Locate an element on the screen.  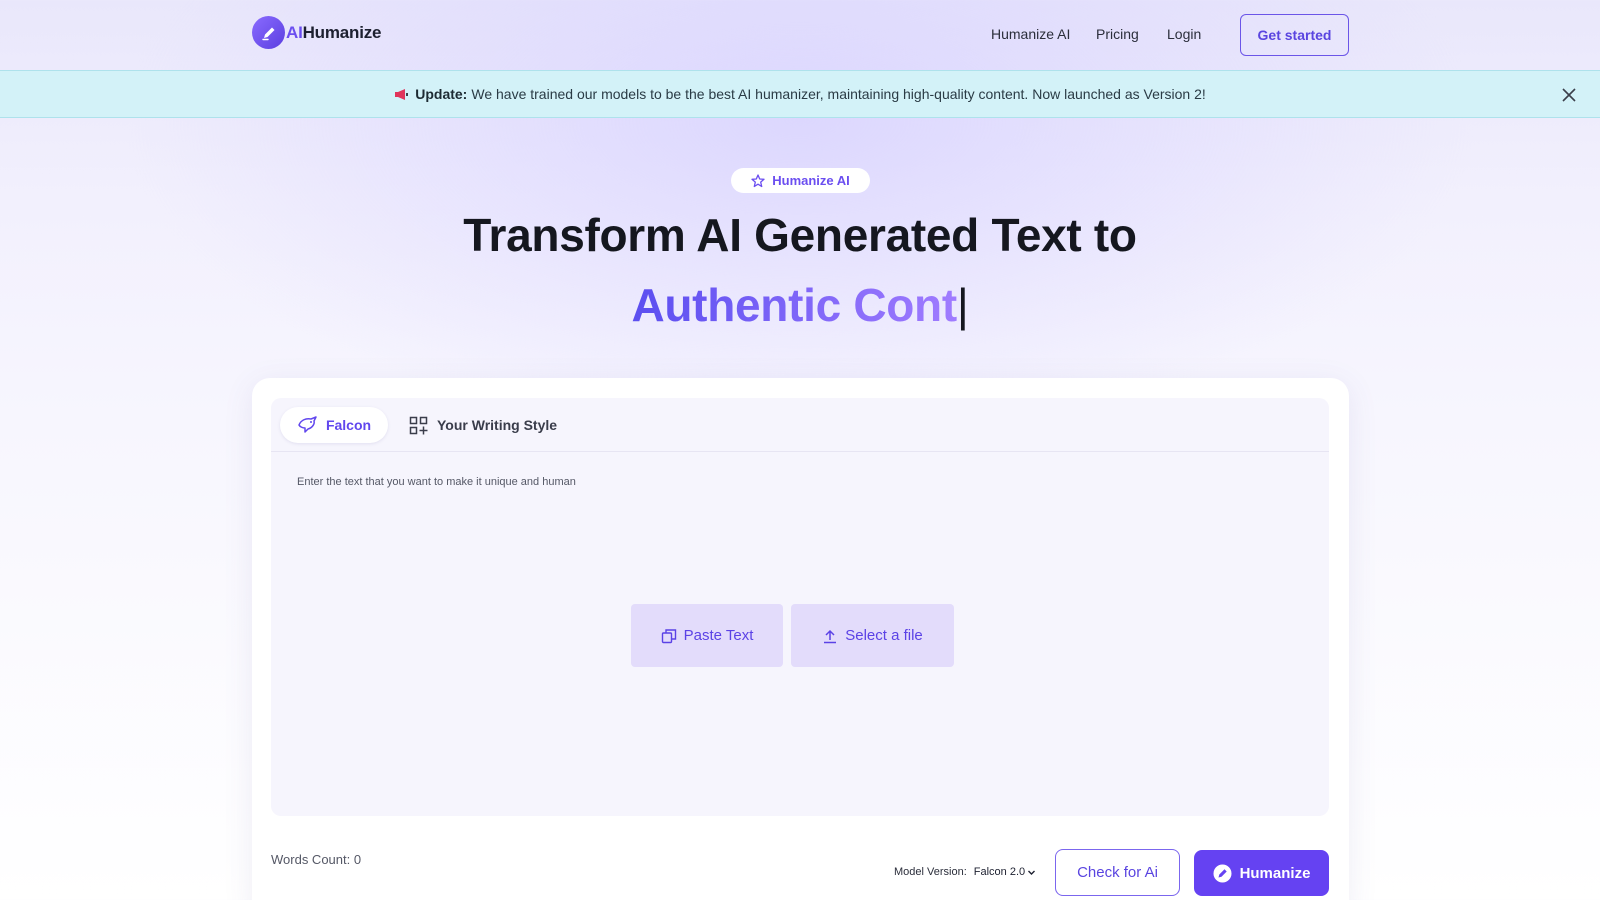
close-banner-button is located at coordinates (1569, 95).